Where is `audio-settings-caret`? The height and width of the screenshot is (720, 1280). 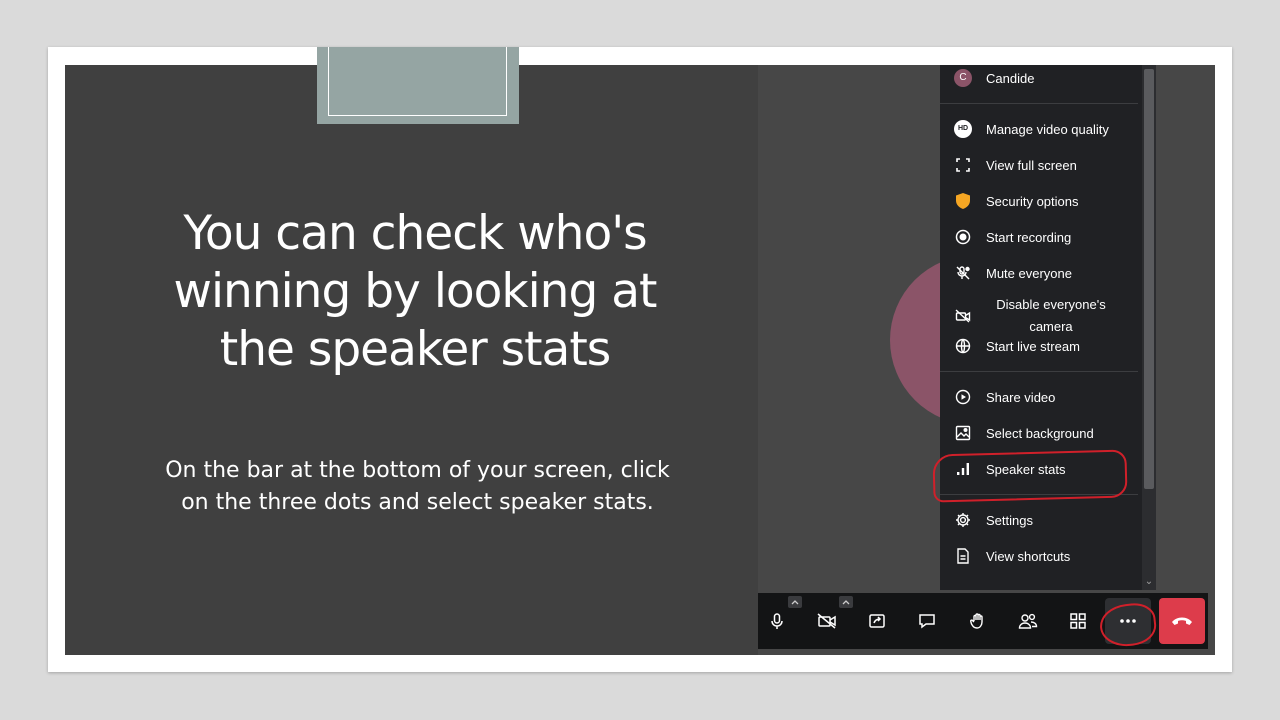
audio-settings-caret is located at coordinates (795, 602).